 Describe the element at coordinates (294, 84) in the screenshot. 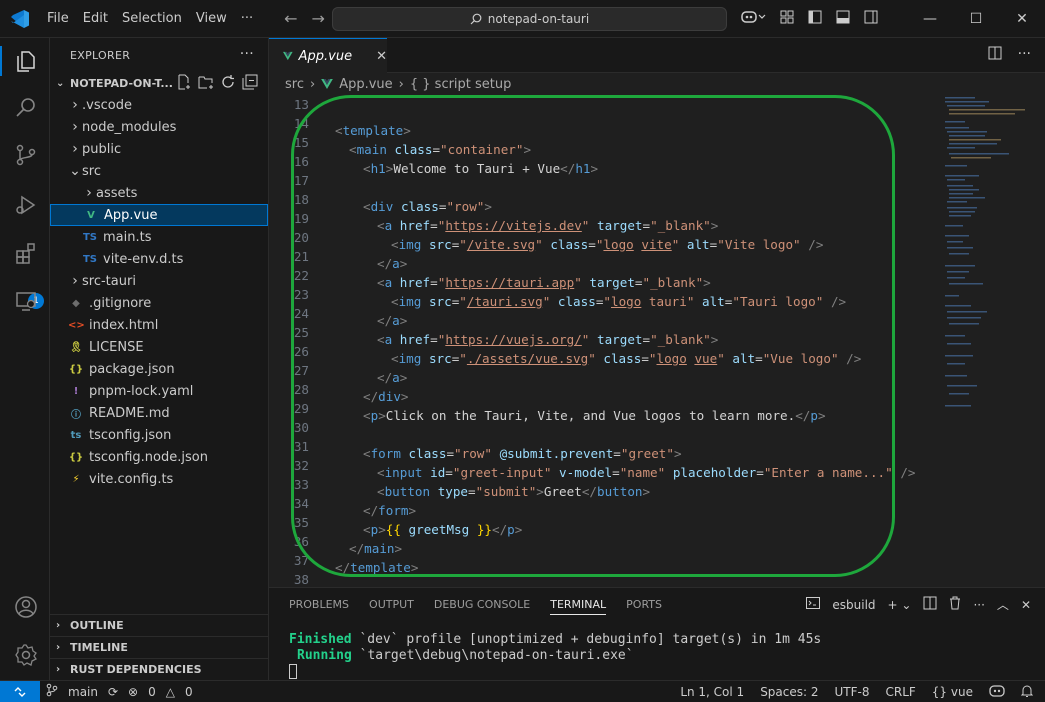

I see `breadcrumb-src: src` at that location.